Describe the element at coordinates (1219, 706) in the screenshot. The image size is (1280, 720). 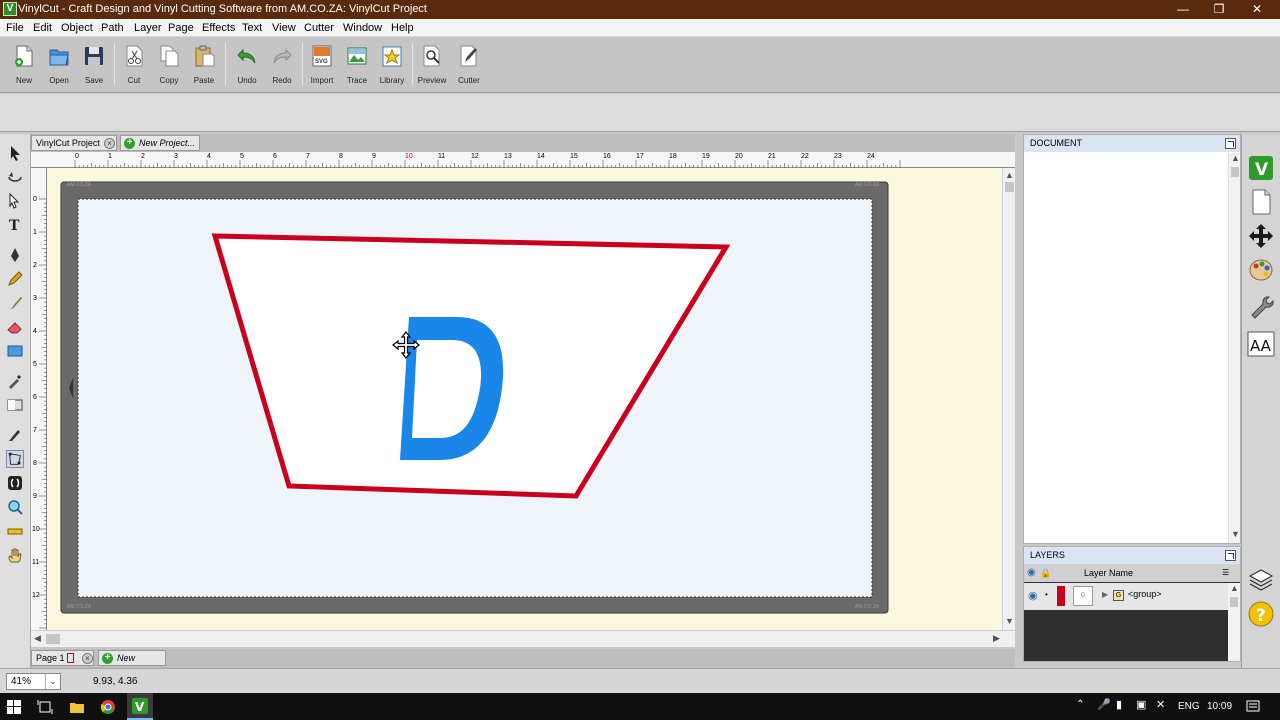
I see `clock: 10:09` at that location.